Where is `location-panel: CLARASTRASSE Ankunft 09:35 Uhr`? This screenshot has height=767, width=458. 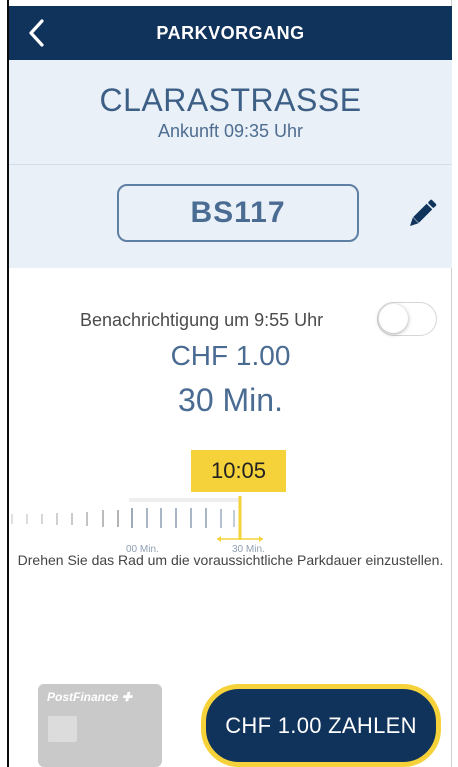
location-panel: CLARASTRASSE Ankunft 09:35 Uhr is located at coordinates (230, 112).